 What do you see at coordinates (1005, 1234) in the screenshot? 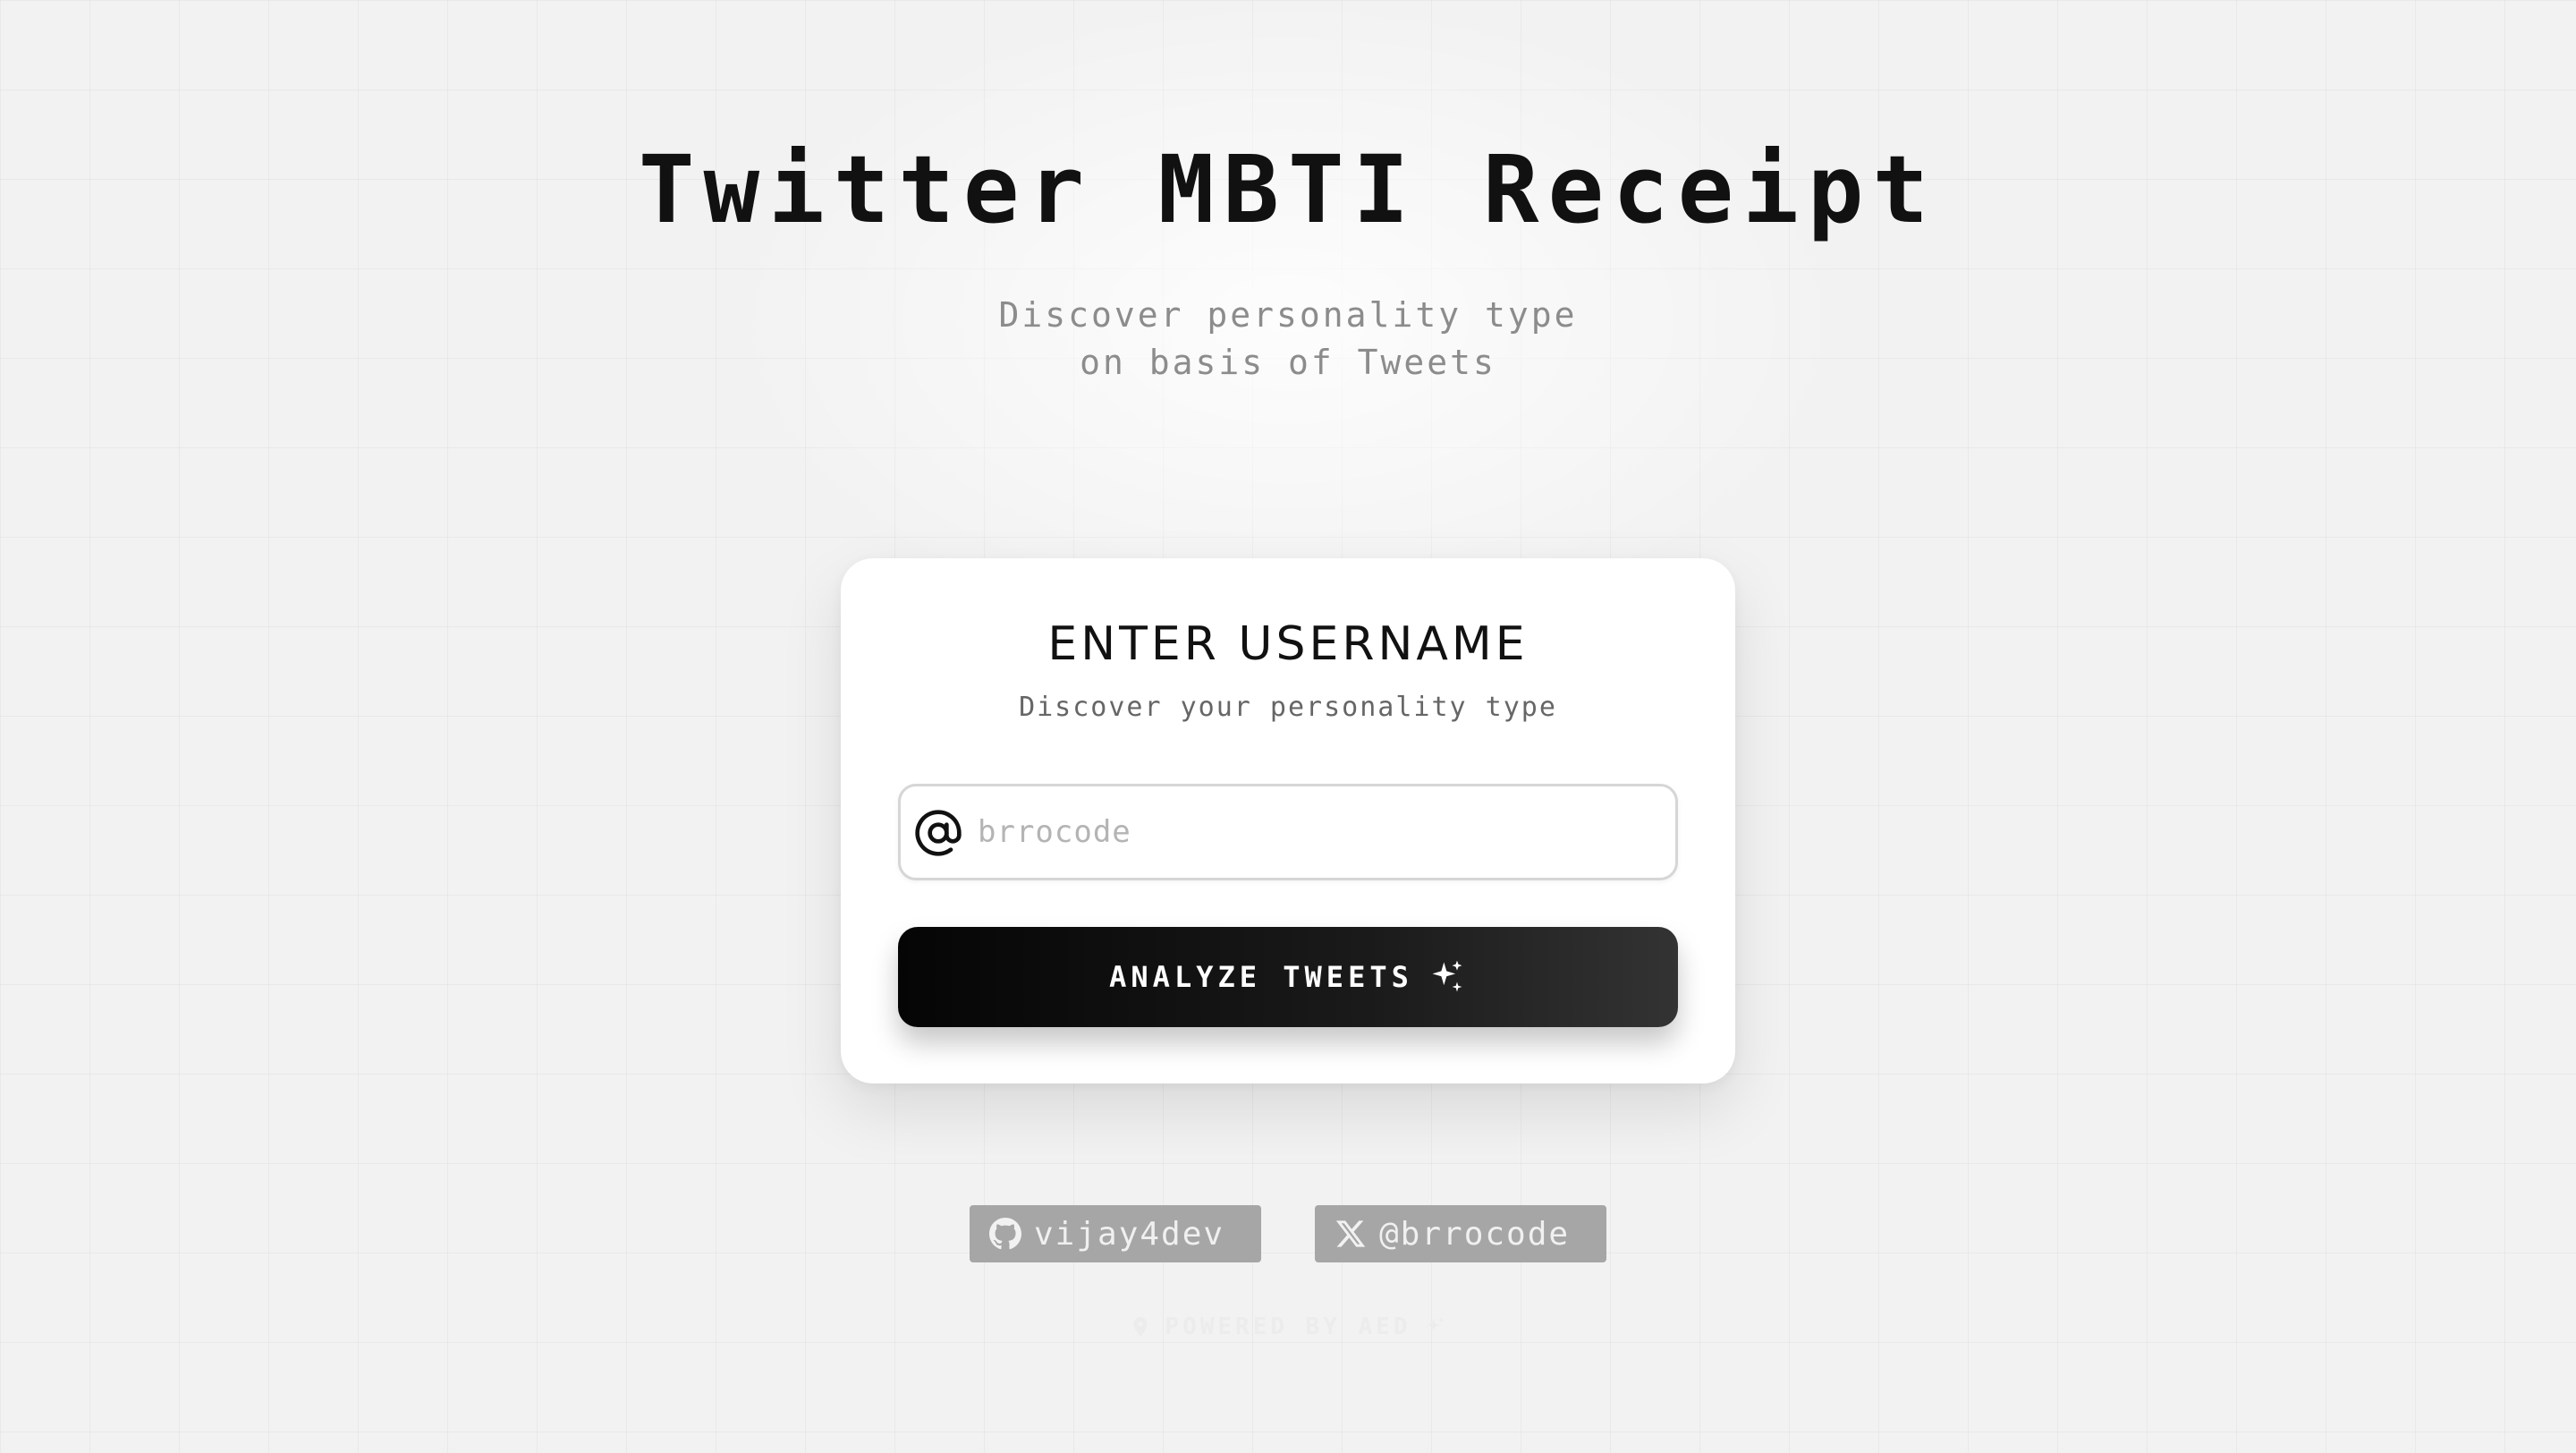
I see `github-icon` at bounding box center [1005, 1234].